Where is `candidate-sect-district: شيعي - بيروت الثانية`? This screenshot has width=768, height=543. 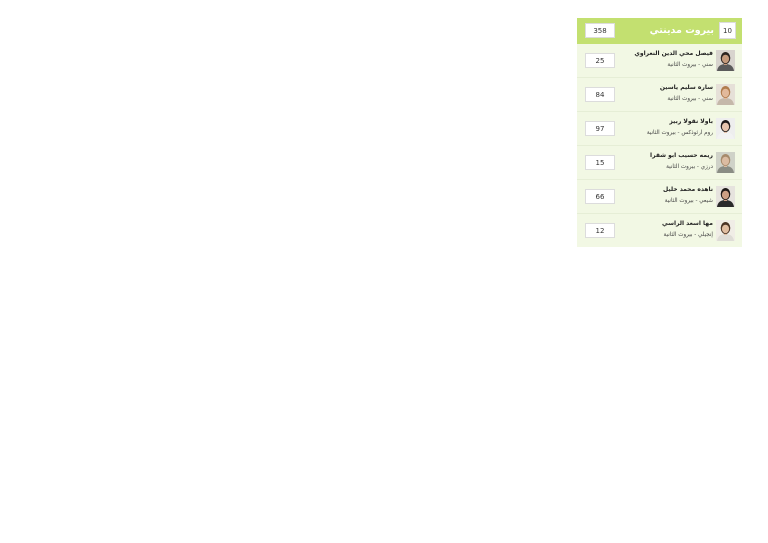
candidate-sect-district: شيعي - بيروت الثانية is located at coordinates (688, 201).